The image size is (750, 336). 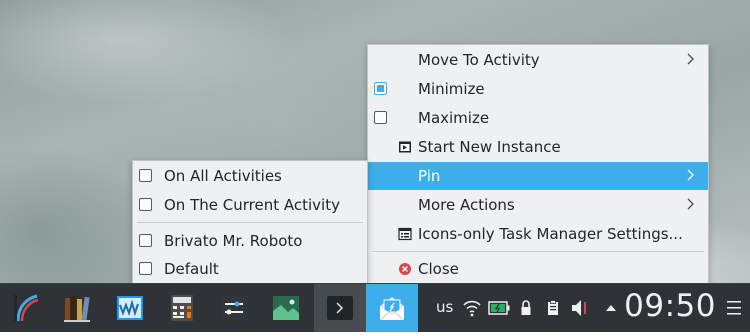 What do you see at coordinates (538, 176) in the screenshot?
I see `menu-item-pin: Pin` at bounding box center [538, 176].